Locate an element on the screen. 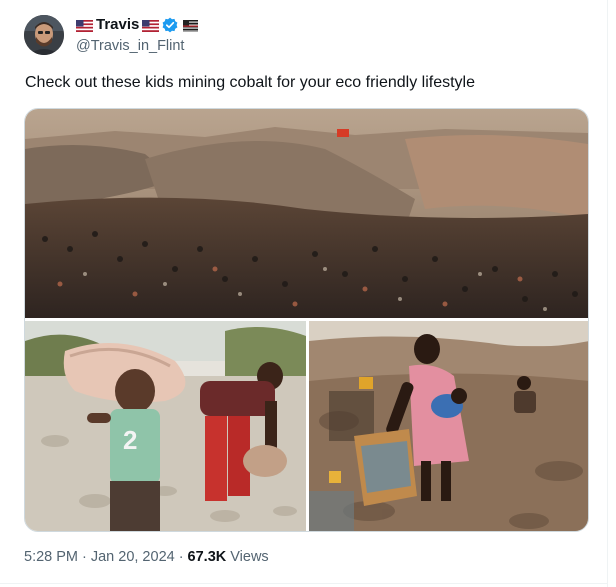 This screenshot has width=616, height=587. views-label: Views is located at coordinates (249, 557).